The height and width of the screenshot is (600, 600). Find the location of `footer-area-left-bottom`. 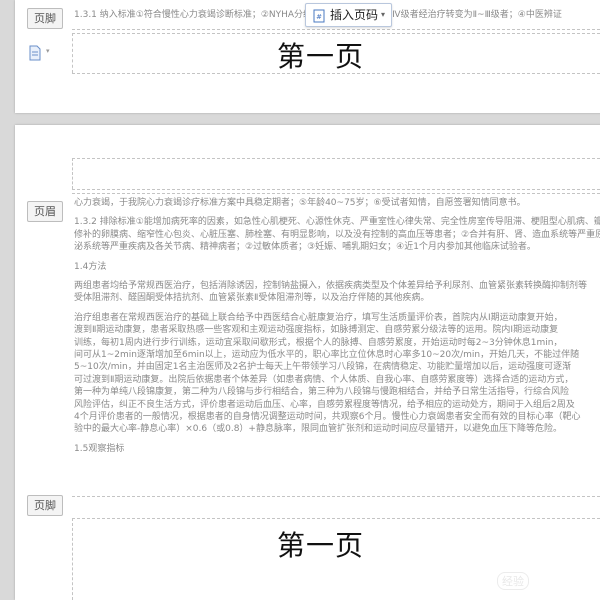

footer-area-left-bottom is located at coordinates (72, 559).